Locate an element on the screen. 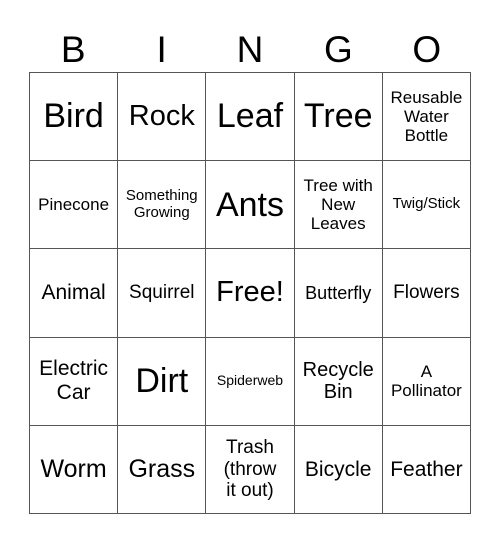 The height and width of the screenshot is (544, 500). bingo-cell: Grass is located at coordinates (162, 469).